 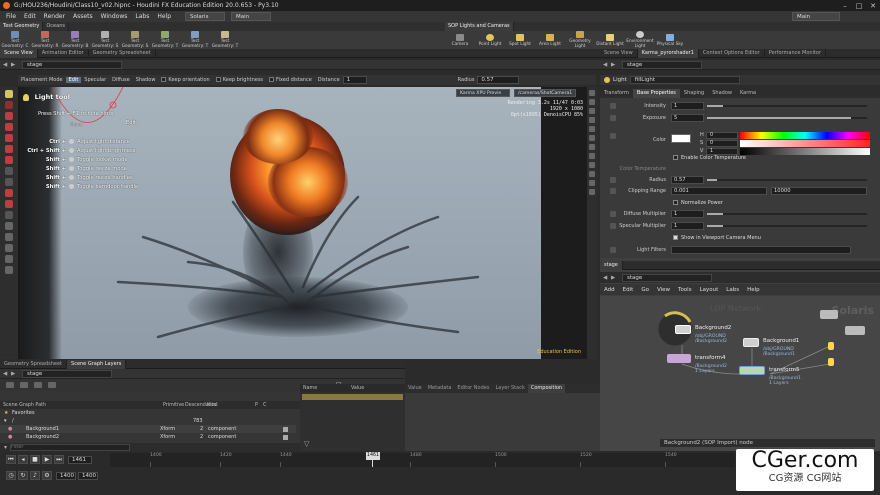 What do you see at coordinates (611, 265) in the screenshot?
I see `tab-stage: stage` at bounding box center [611, 265].